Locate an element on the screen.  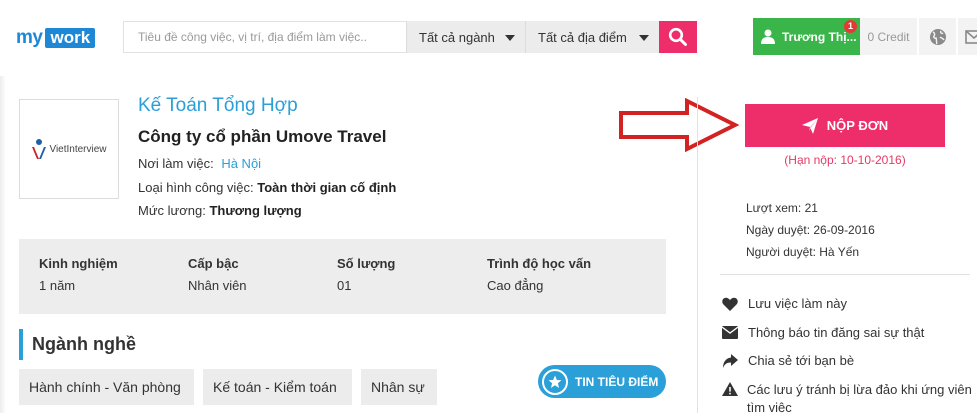
apply-button-label: NỘP ĐƠN is located at coordinates (857, 125).